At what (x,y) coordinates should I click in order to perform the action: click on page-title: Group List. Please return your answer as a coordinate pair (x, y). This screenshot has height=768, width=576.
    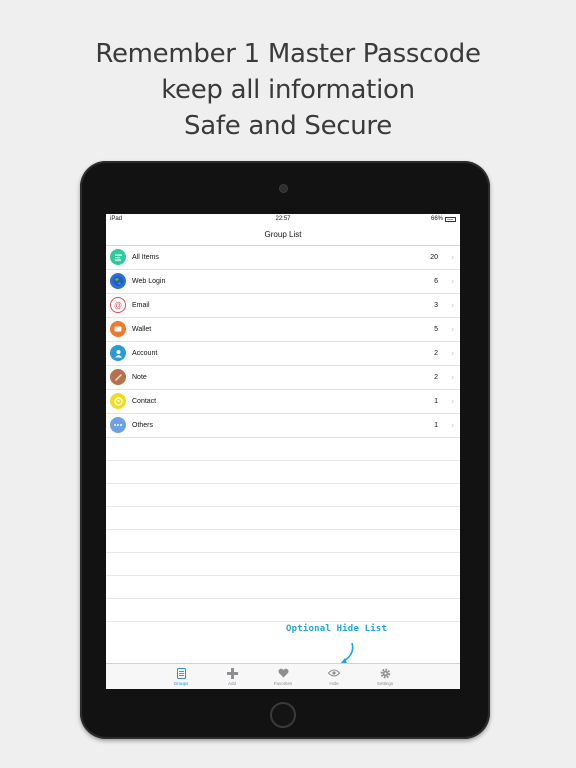
    Looking at the image, I should click on (283, 234).